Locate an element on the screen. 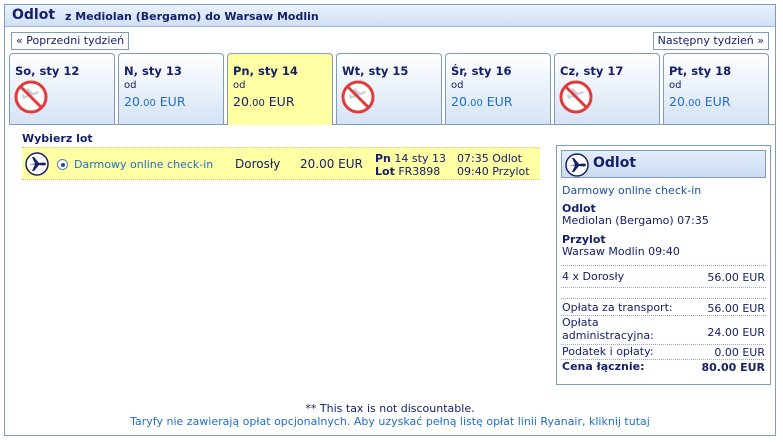  admin-fee-label: Opłata administracyjna: is located at coordinates (608, 329).